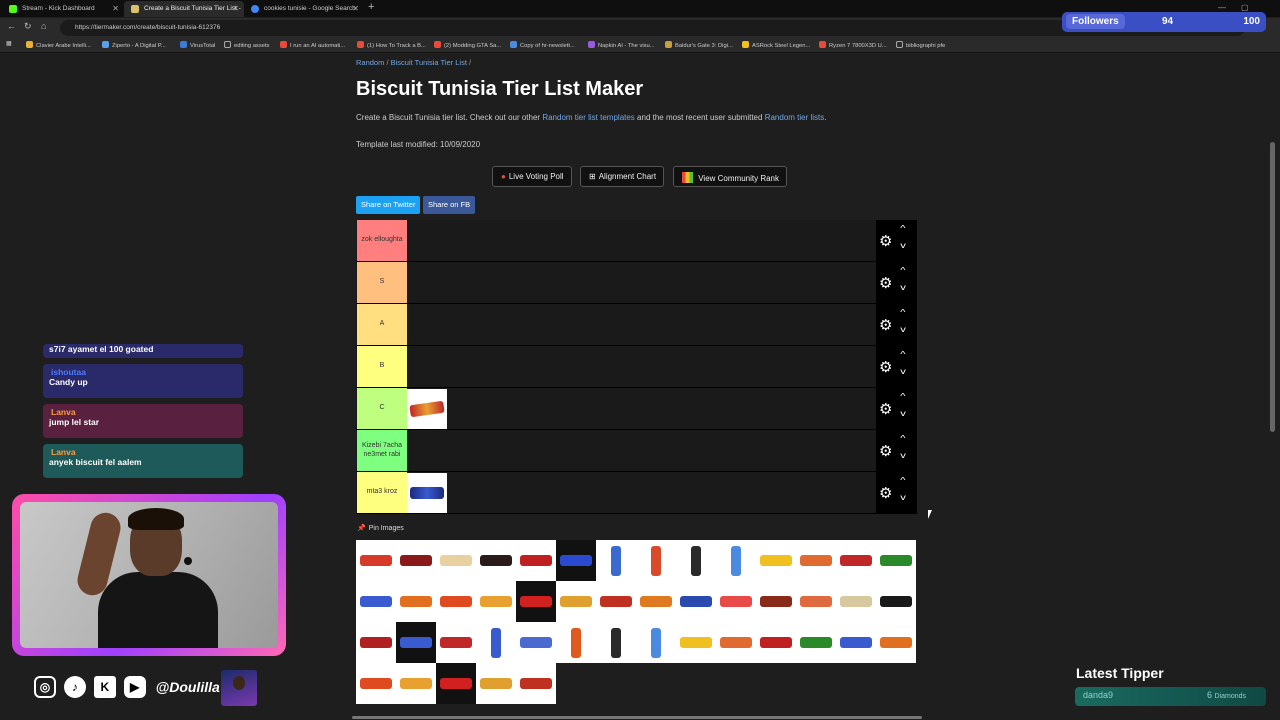 Image resolution: width=1280 pixels, height=720 pixels. I want to click on breadcrumb-biscuit: Biscuit Tunisia Tier List, so click(429, 62).